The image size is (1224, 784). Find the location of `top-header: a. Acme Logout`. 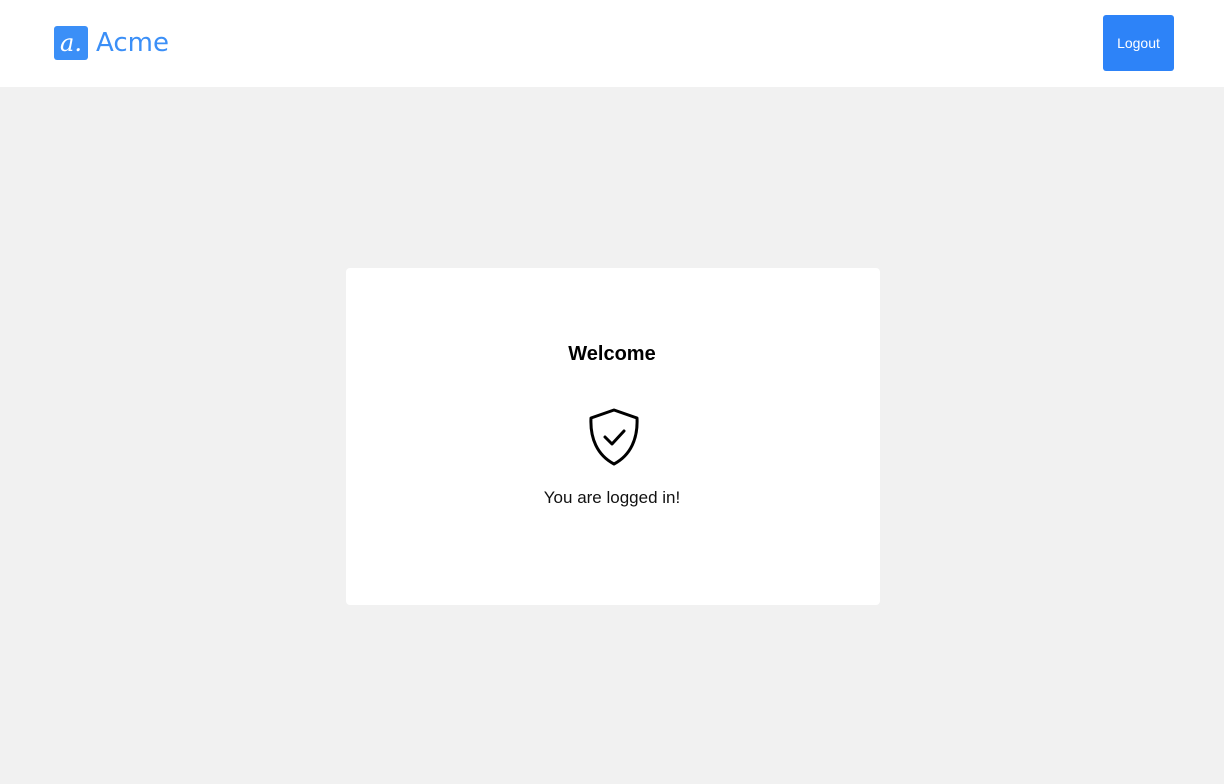

top-header: a. Acme Logout is located at coordinates (612, 43).